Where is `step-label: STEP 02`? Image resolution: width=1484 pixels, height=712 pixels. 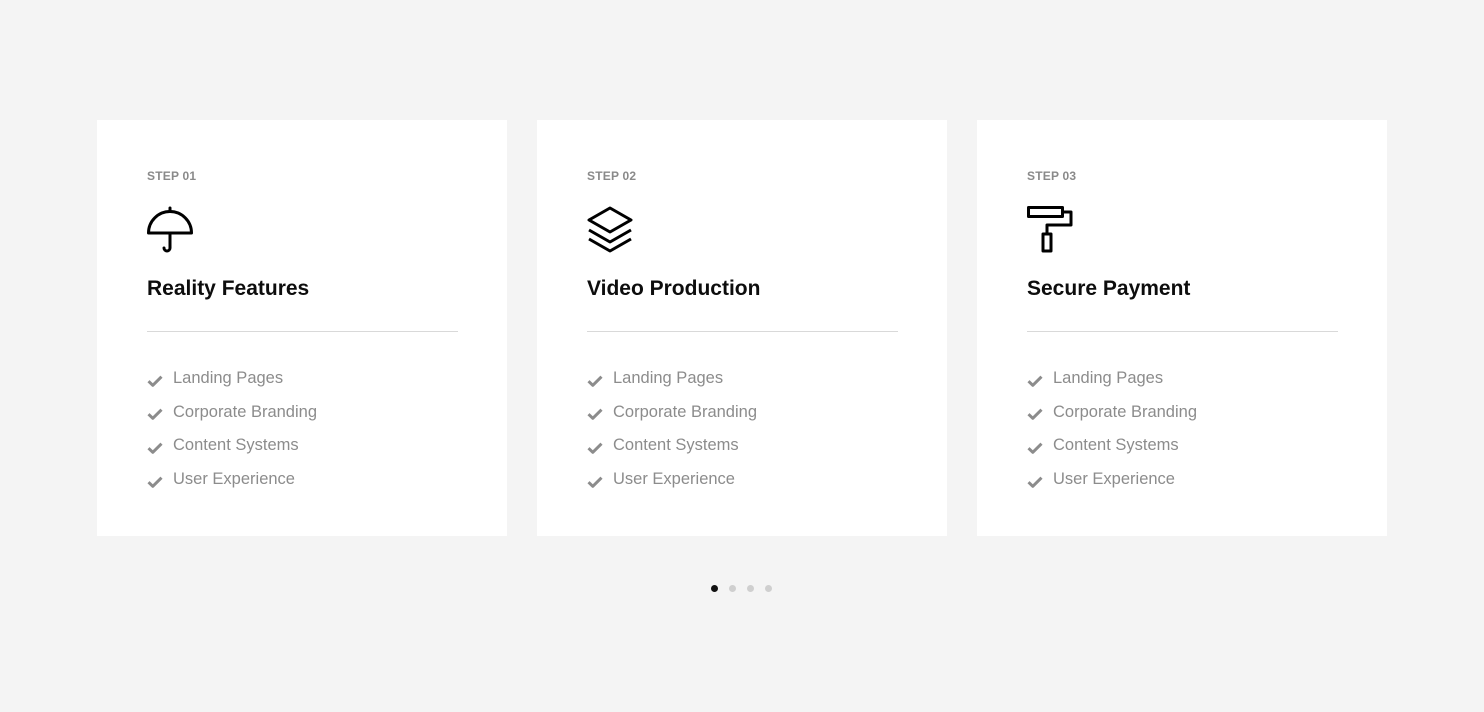 step-label: STEP 02 is located at coordinates (612, 176).